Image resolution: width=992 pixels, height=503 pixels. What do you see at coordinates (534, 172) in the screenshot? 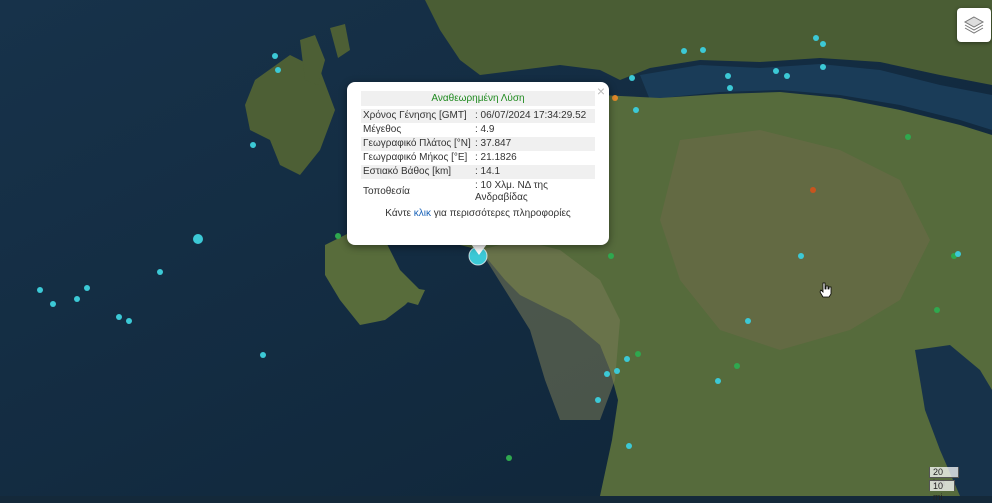
I see `row-value: : 14.1` at bounding box center [534, 172].